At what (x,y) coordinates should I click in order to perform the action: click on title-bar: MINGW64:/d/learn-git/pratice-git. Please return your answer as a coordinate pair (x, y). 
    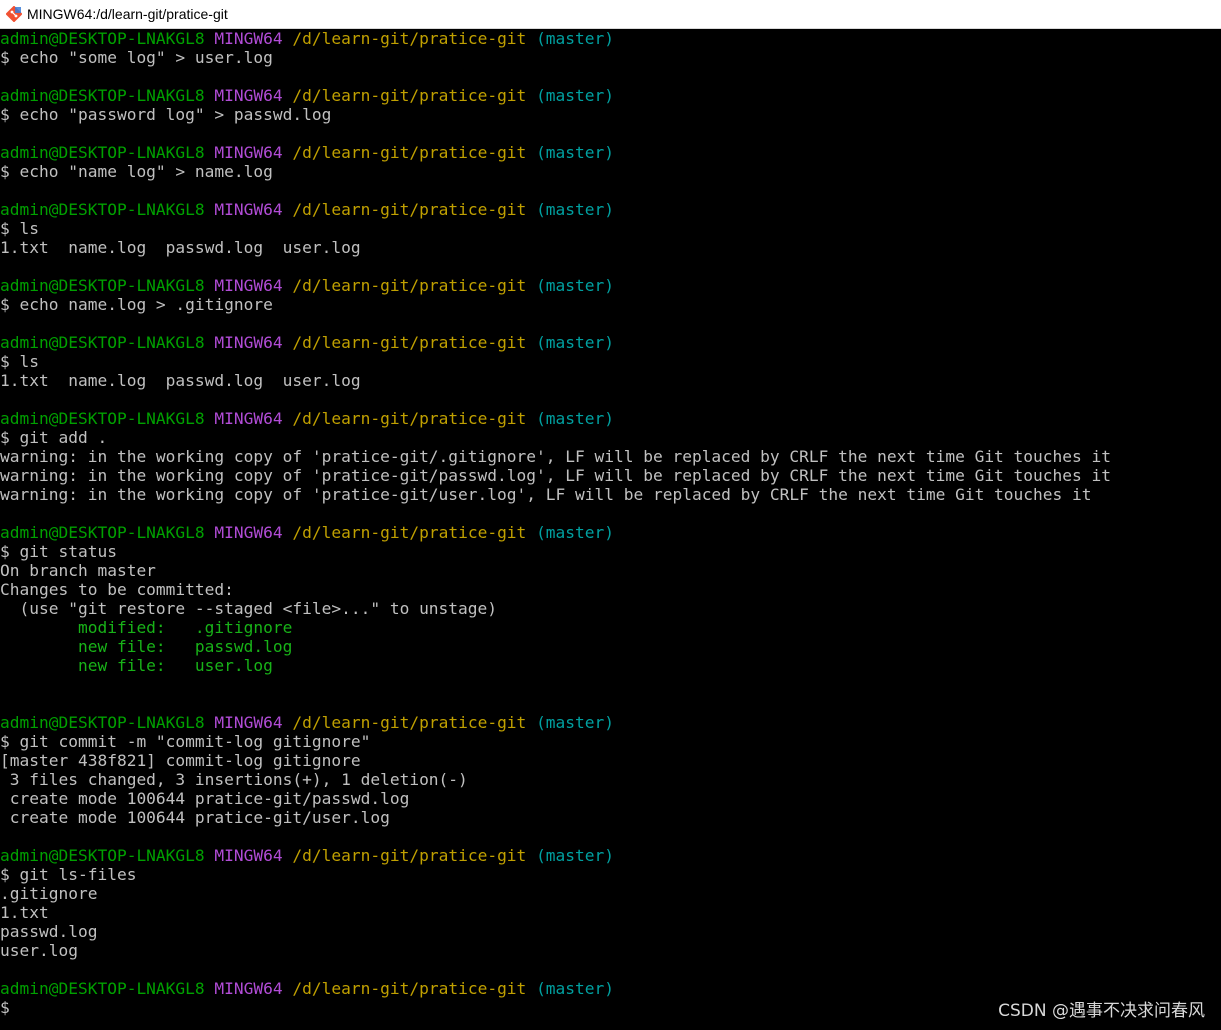
    Looking at the image, I should click on (610, 14).